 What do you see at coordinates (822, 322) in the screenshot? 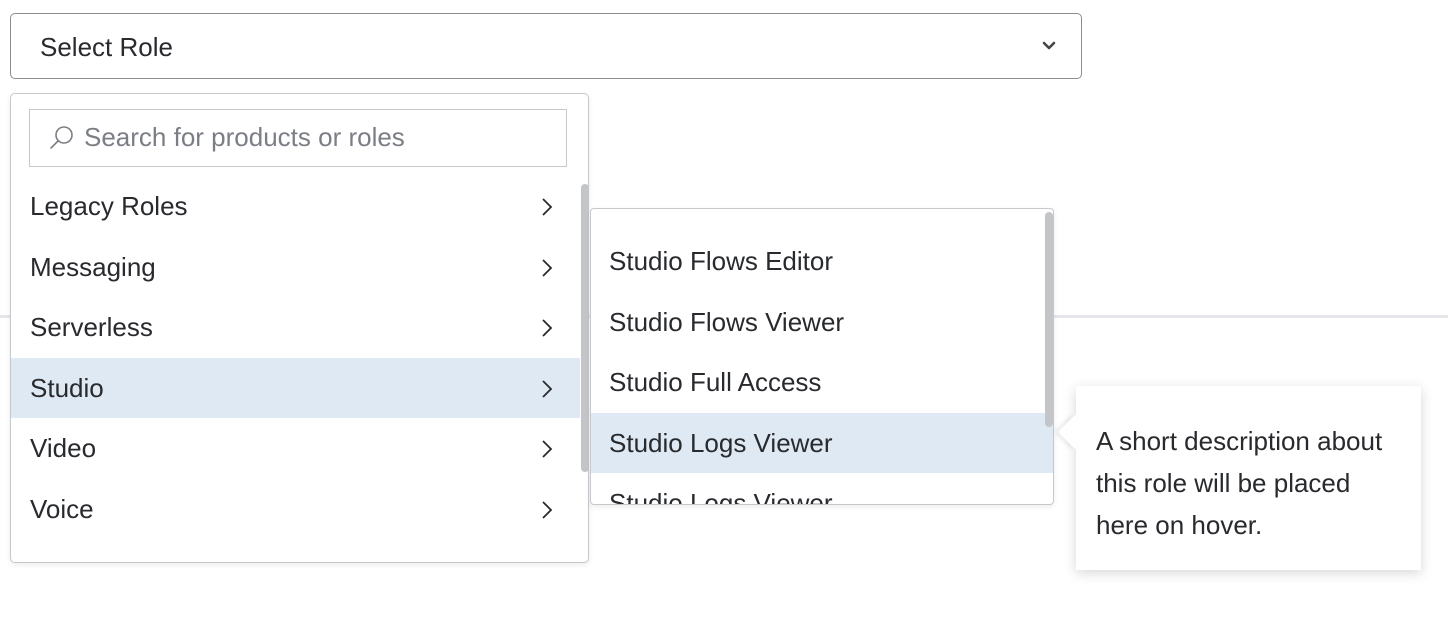
I see `role-item-studio-flows-viewer: Studio Flows Viewer` at bounding box center [822, 322].